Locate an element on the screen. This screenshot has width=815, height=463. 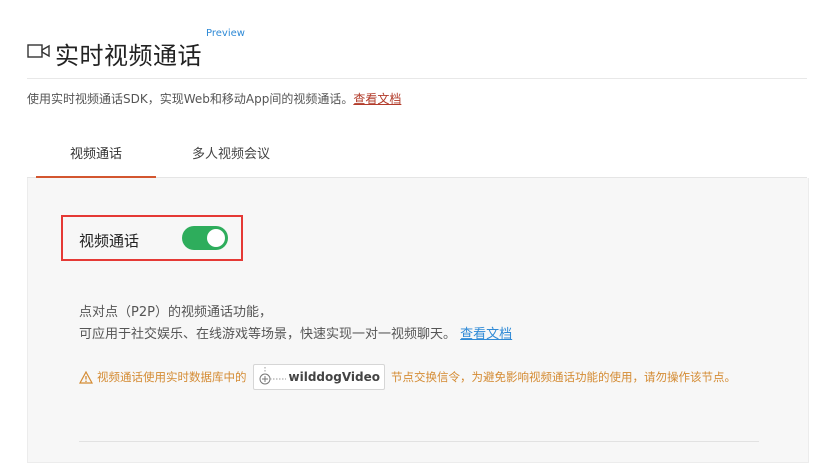
view-docs-link: 查看文档 is located at coordinates (377, 99).